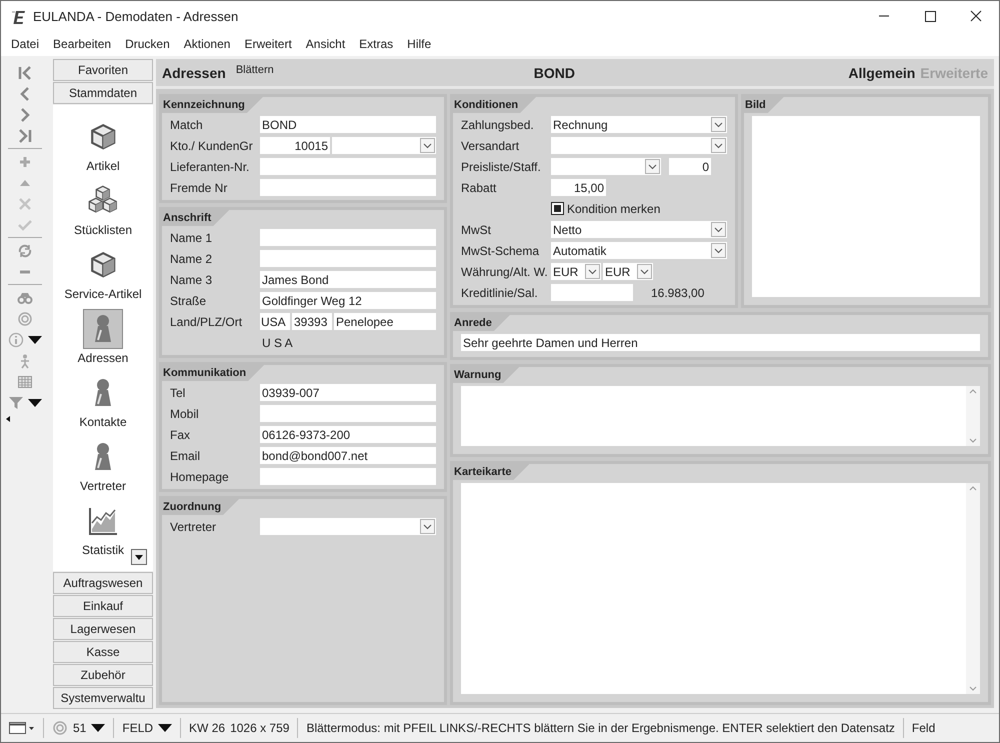 The height and width of the screenshot is (743, 1000). I want to click on menu-item: Drucken, so click(147, 43).